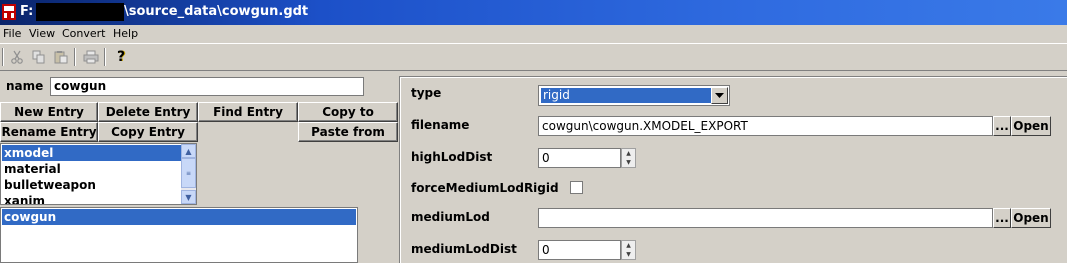 The image size is (1067, 263). What do you see at coordinates (765, 218) in the screenshot?
I see `mediumlod-field` at bounding box center [765, 218].